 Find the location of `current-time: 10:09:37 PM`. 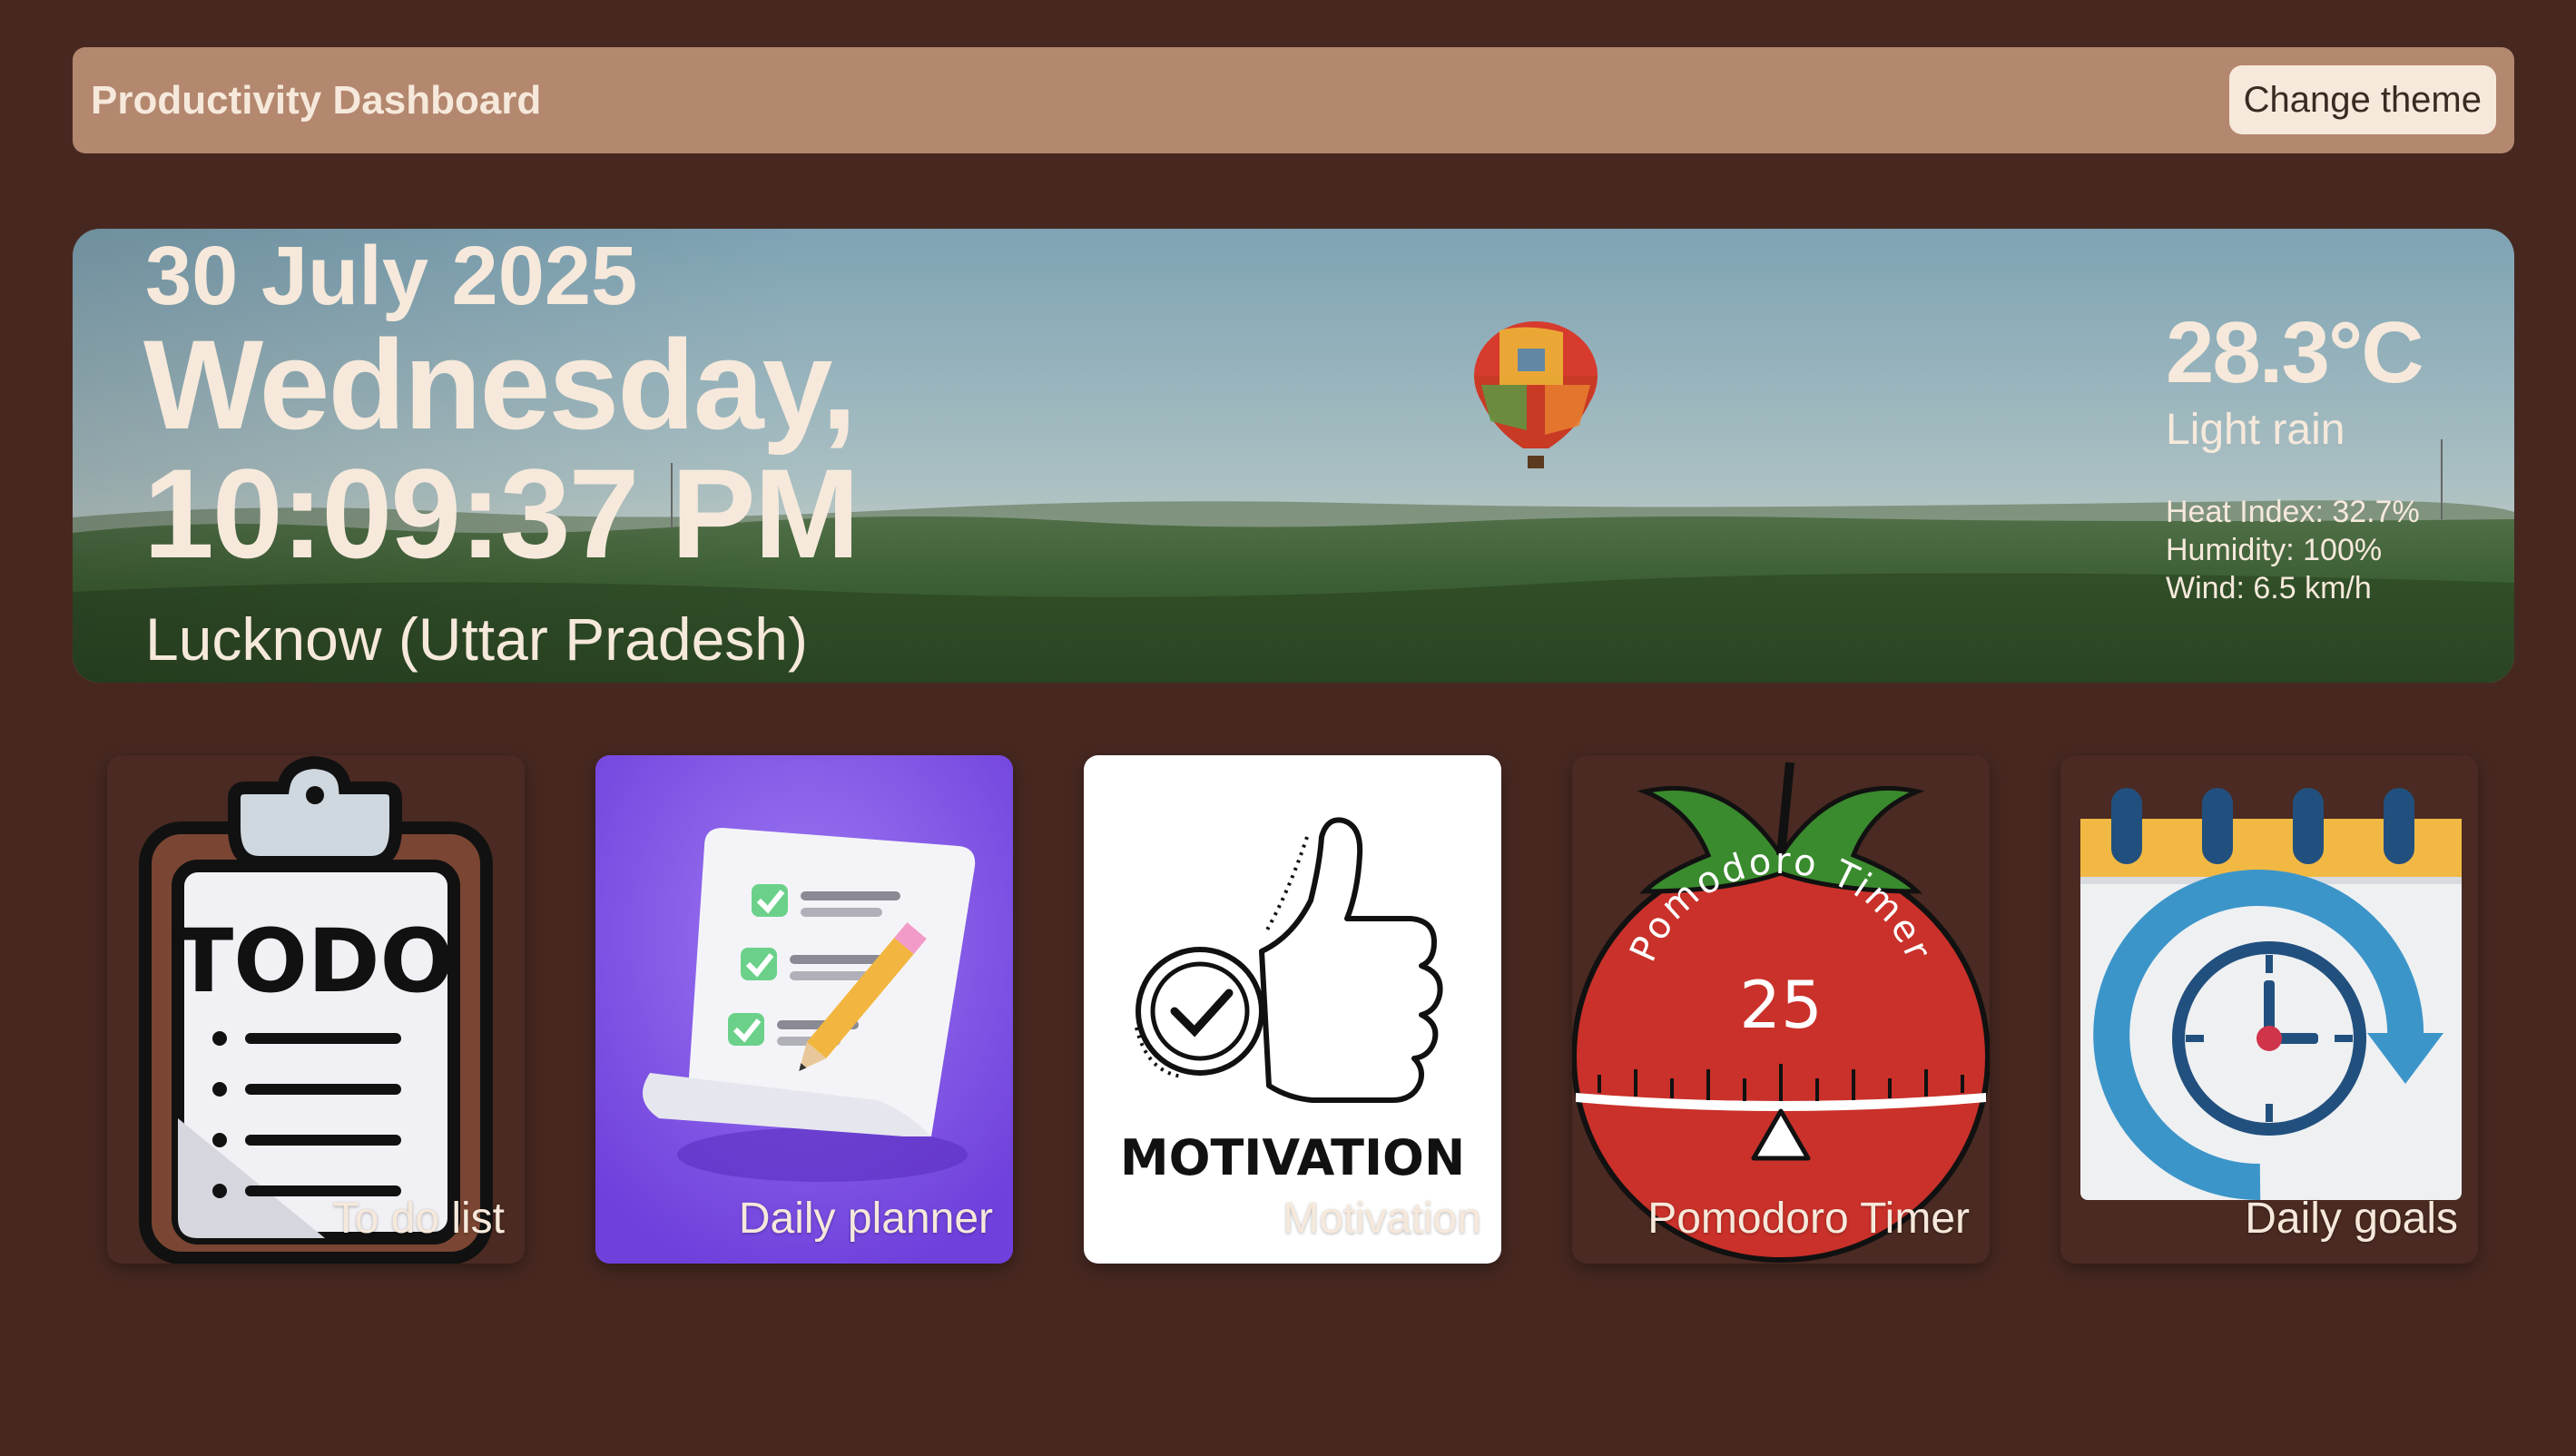

current-time: 10:09:37 PM is located at coordinates (501, 514).